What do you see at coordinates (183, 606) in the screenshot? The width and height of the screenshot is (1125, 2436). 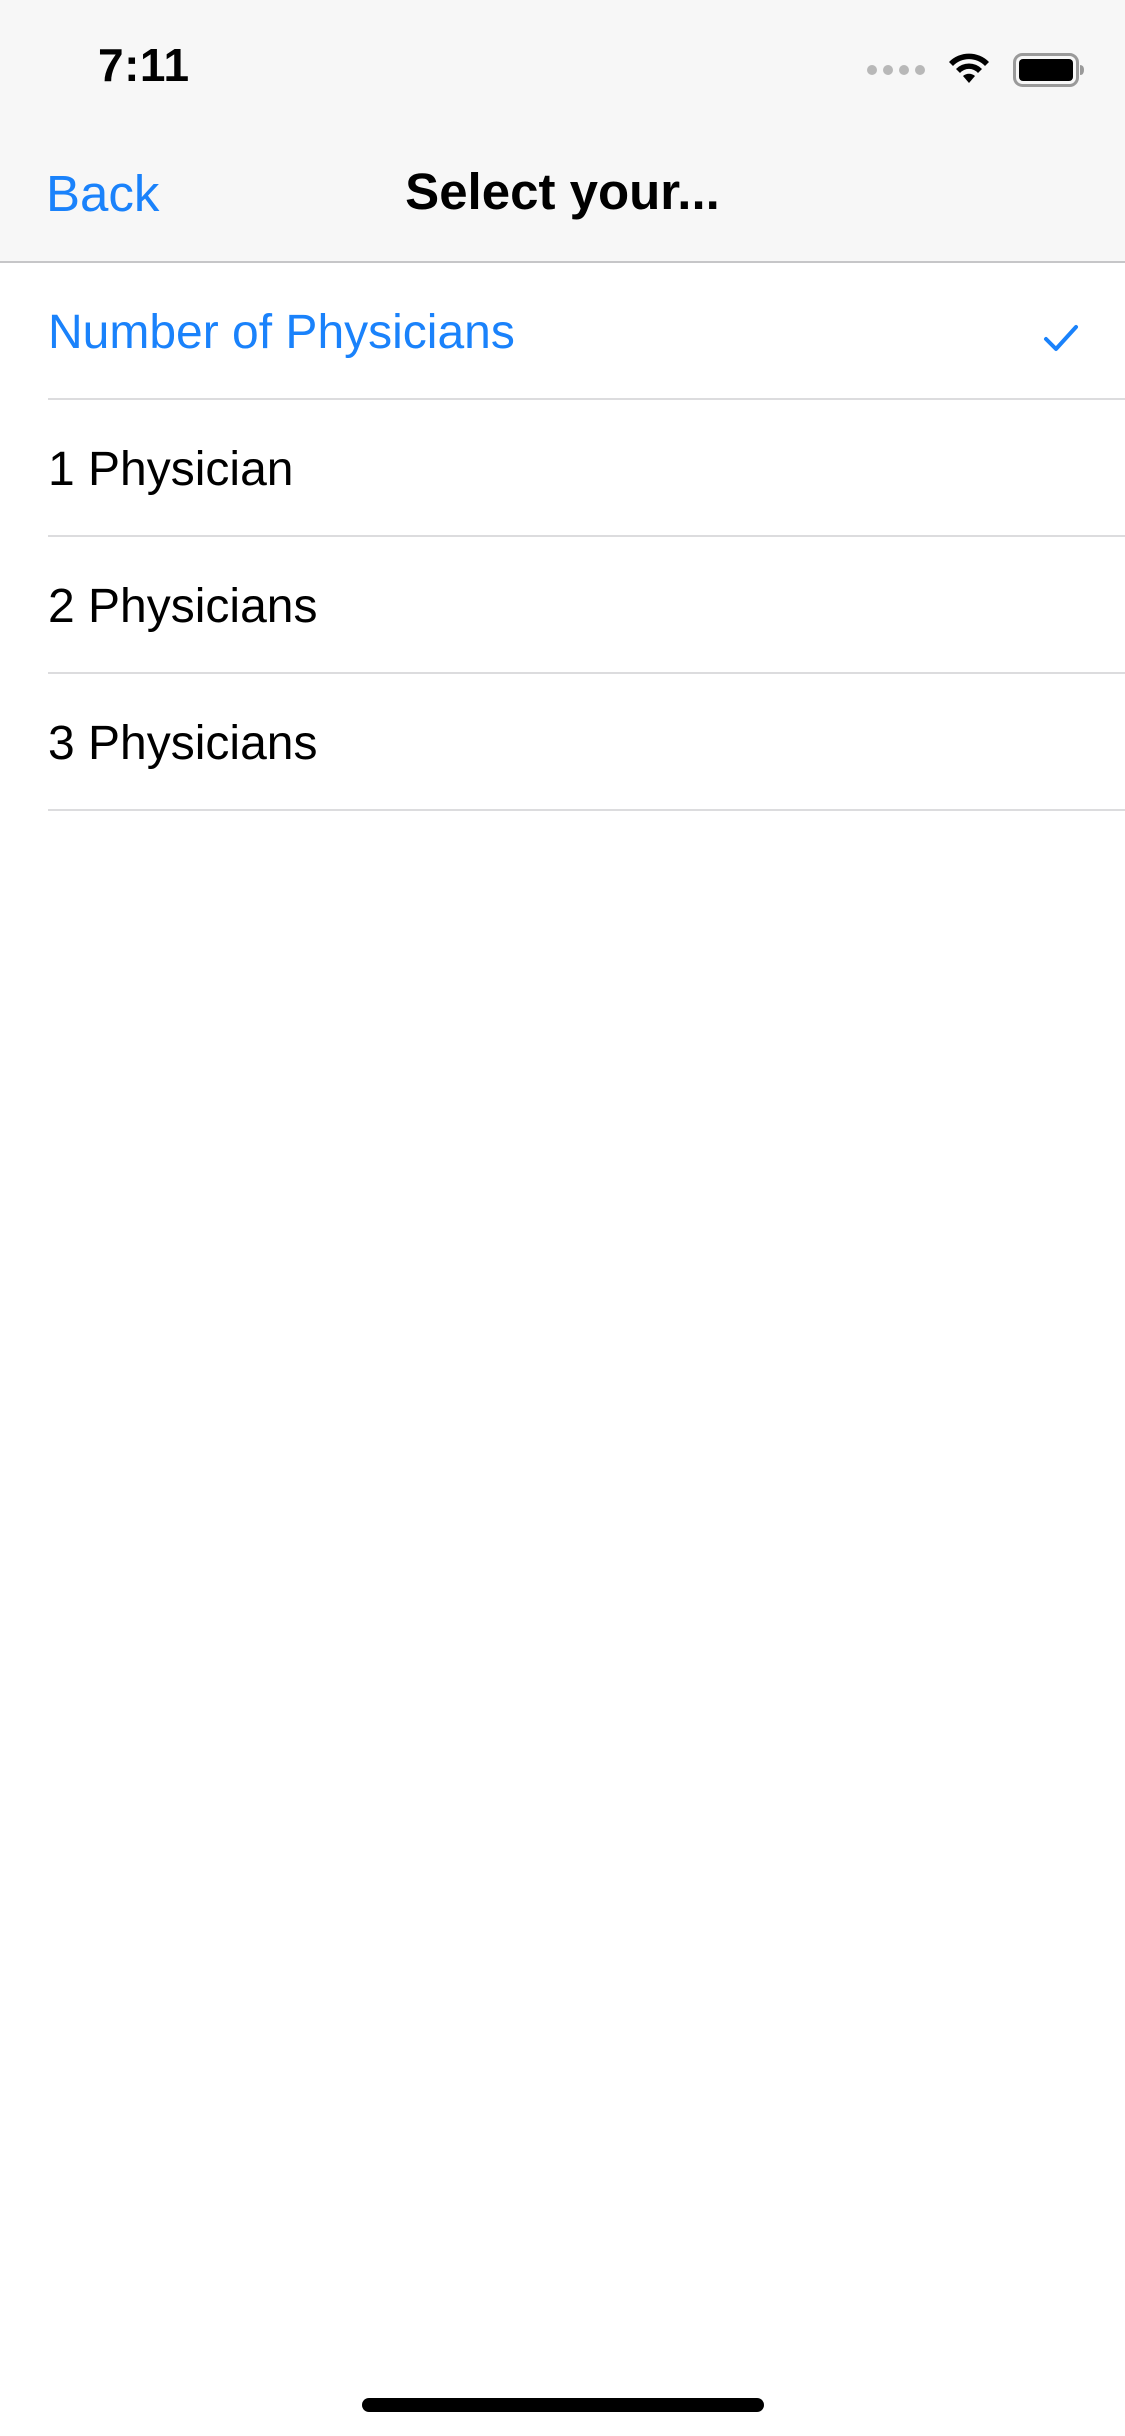 I see `list-item-label: 2 Physicians` at bounding box center [183, 606].